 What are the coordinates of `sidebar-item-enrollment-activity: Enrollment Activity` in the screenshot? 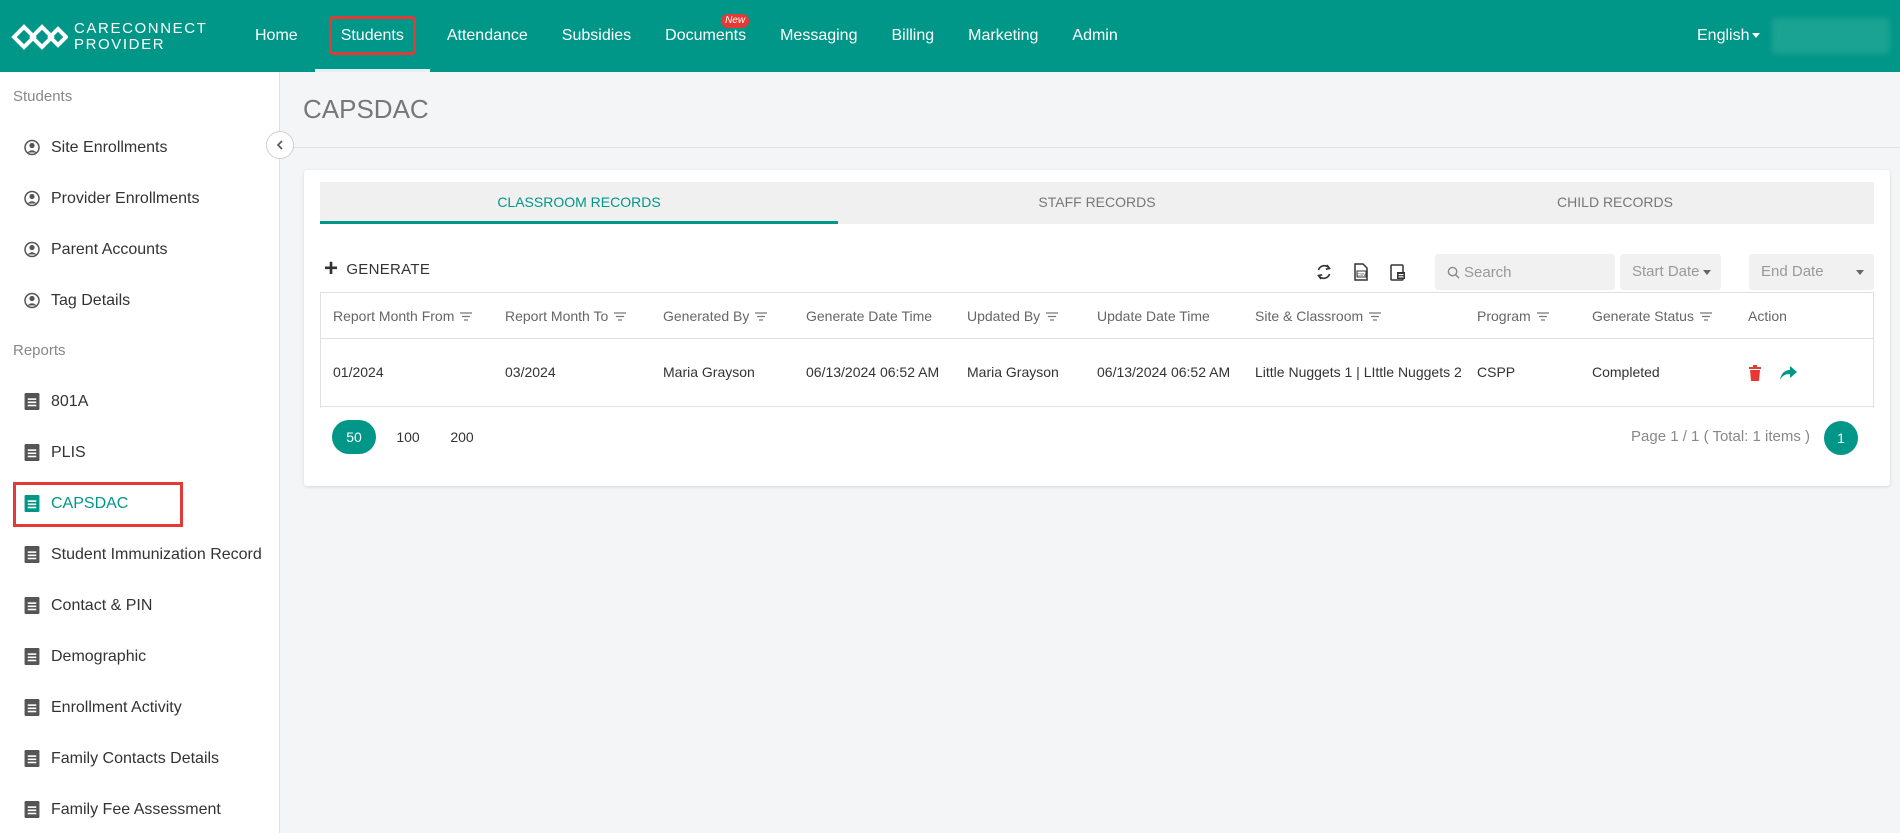 It's located at (139, 707).